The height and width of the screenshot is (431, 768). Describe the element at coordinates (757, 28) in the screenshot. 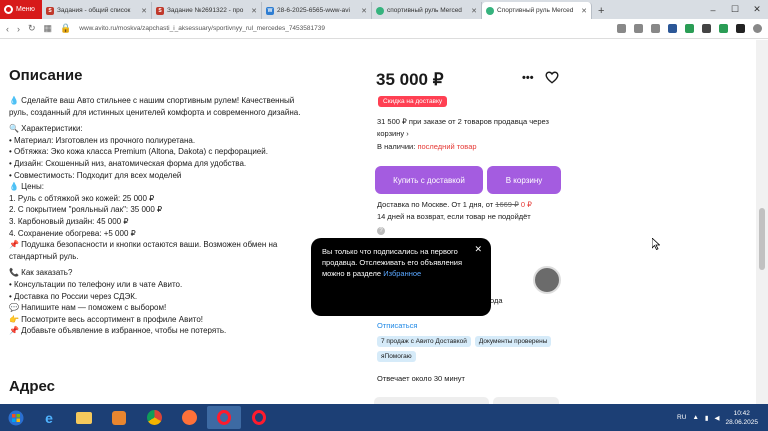

I see `profile-icon` at that location.